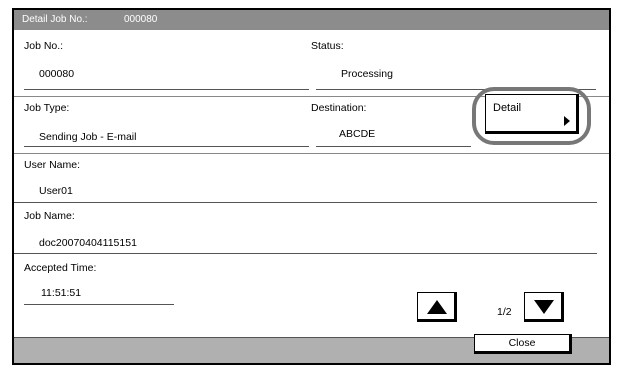 This screenshot has height=371, width=620. I want to click on destination-label: Destination:, so click(339, 108).